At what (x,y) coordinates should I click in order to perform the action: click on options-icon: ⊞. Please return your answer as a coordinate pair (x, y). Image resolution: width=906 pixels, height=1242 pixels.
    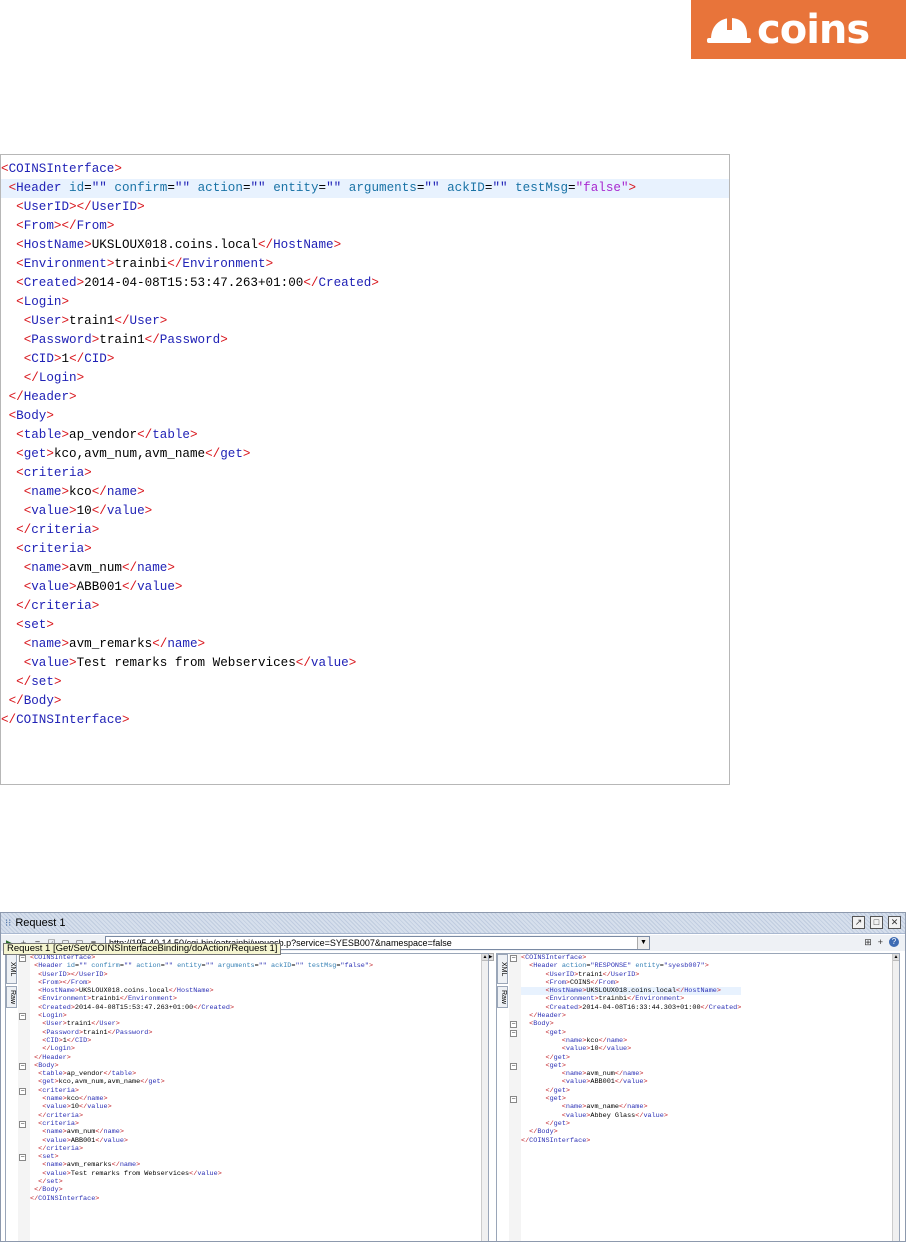
    Looking at the image, I should click on (868, 942).